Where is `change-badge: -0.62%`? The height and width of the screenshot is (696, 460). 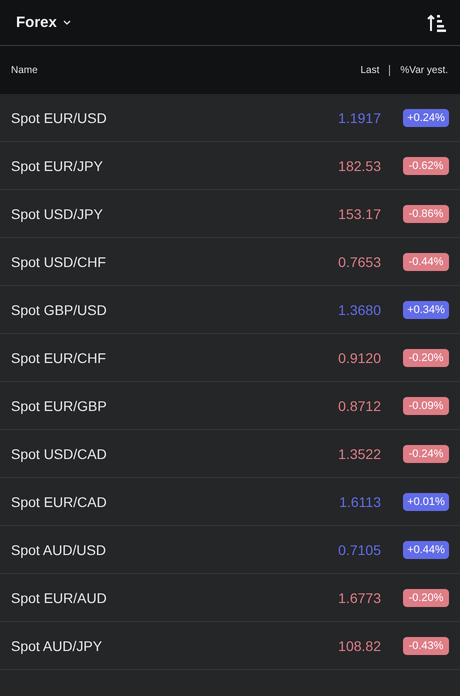 change-badge: -0.62% is located at coordinates (426, 165).